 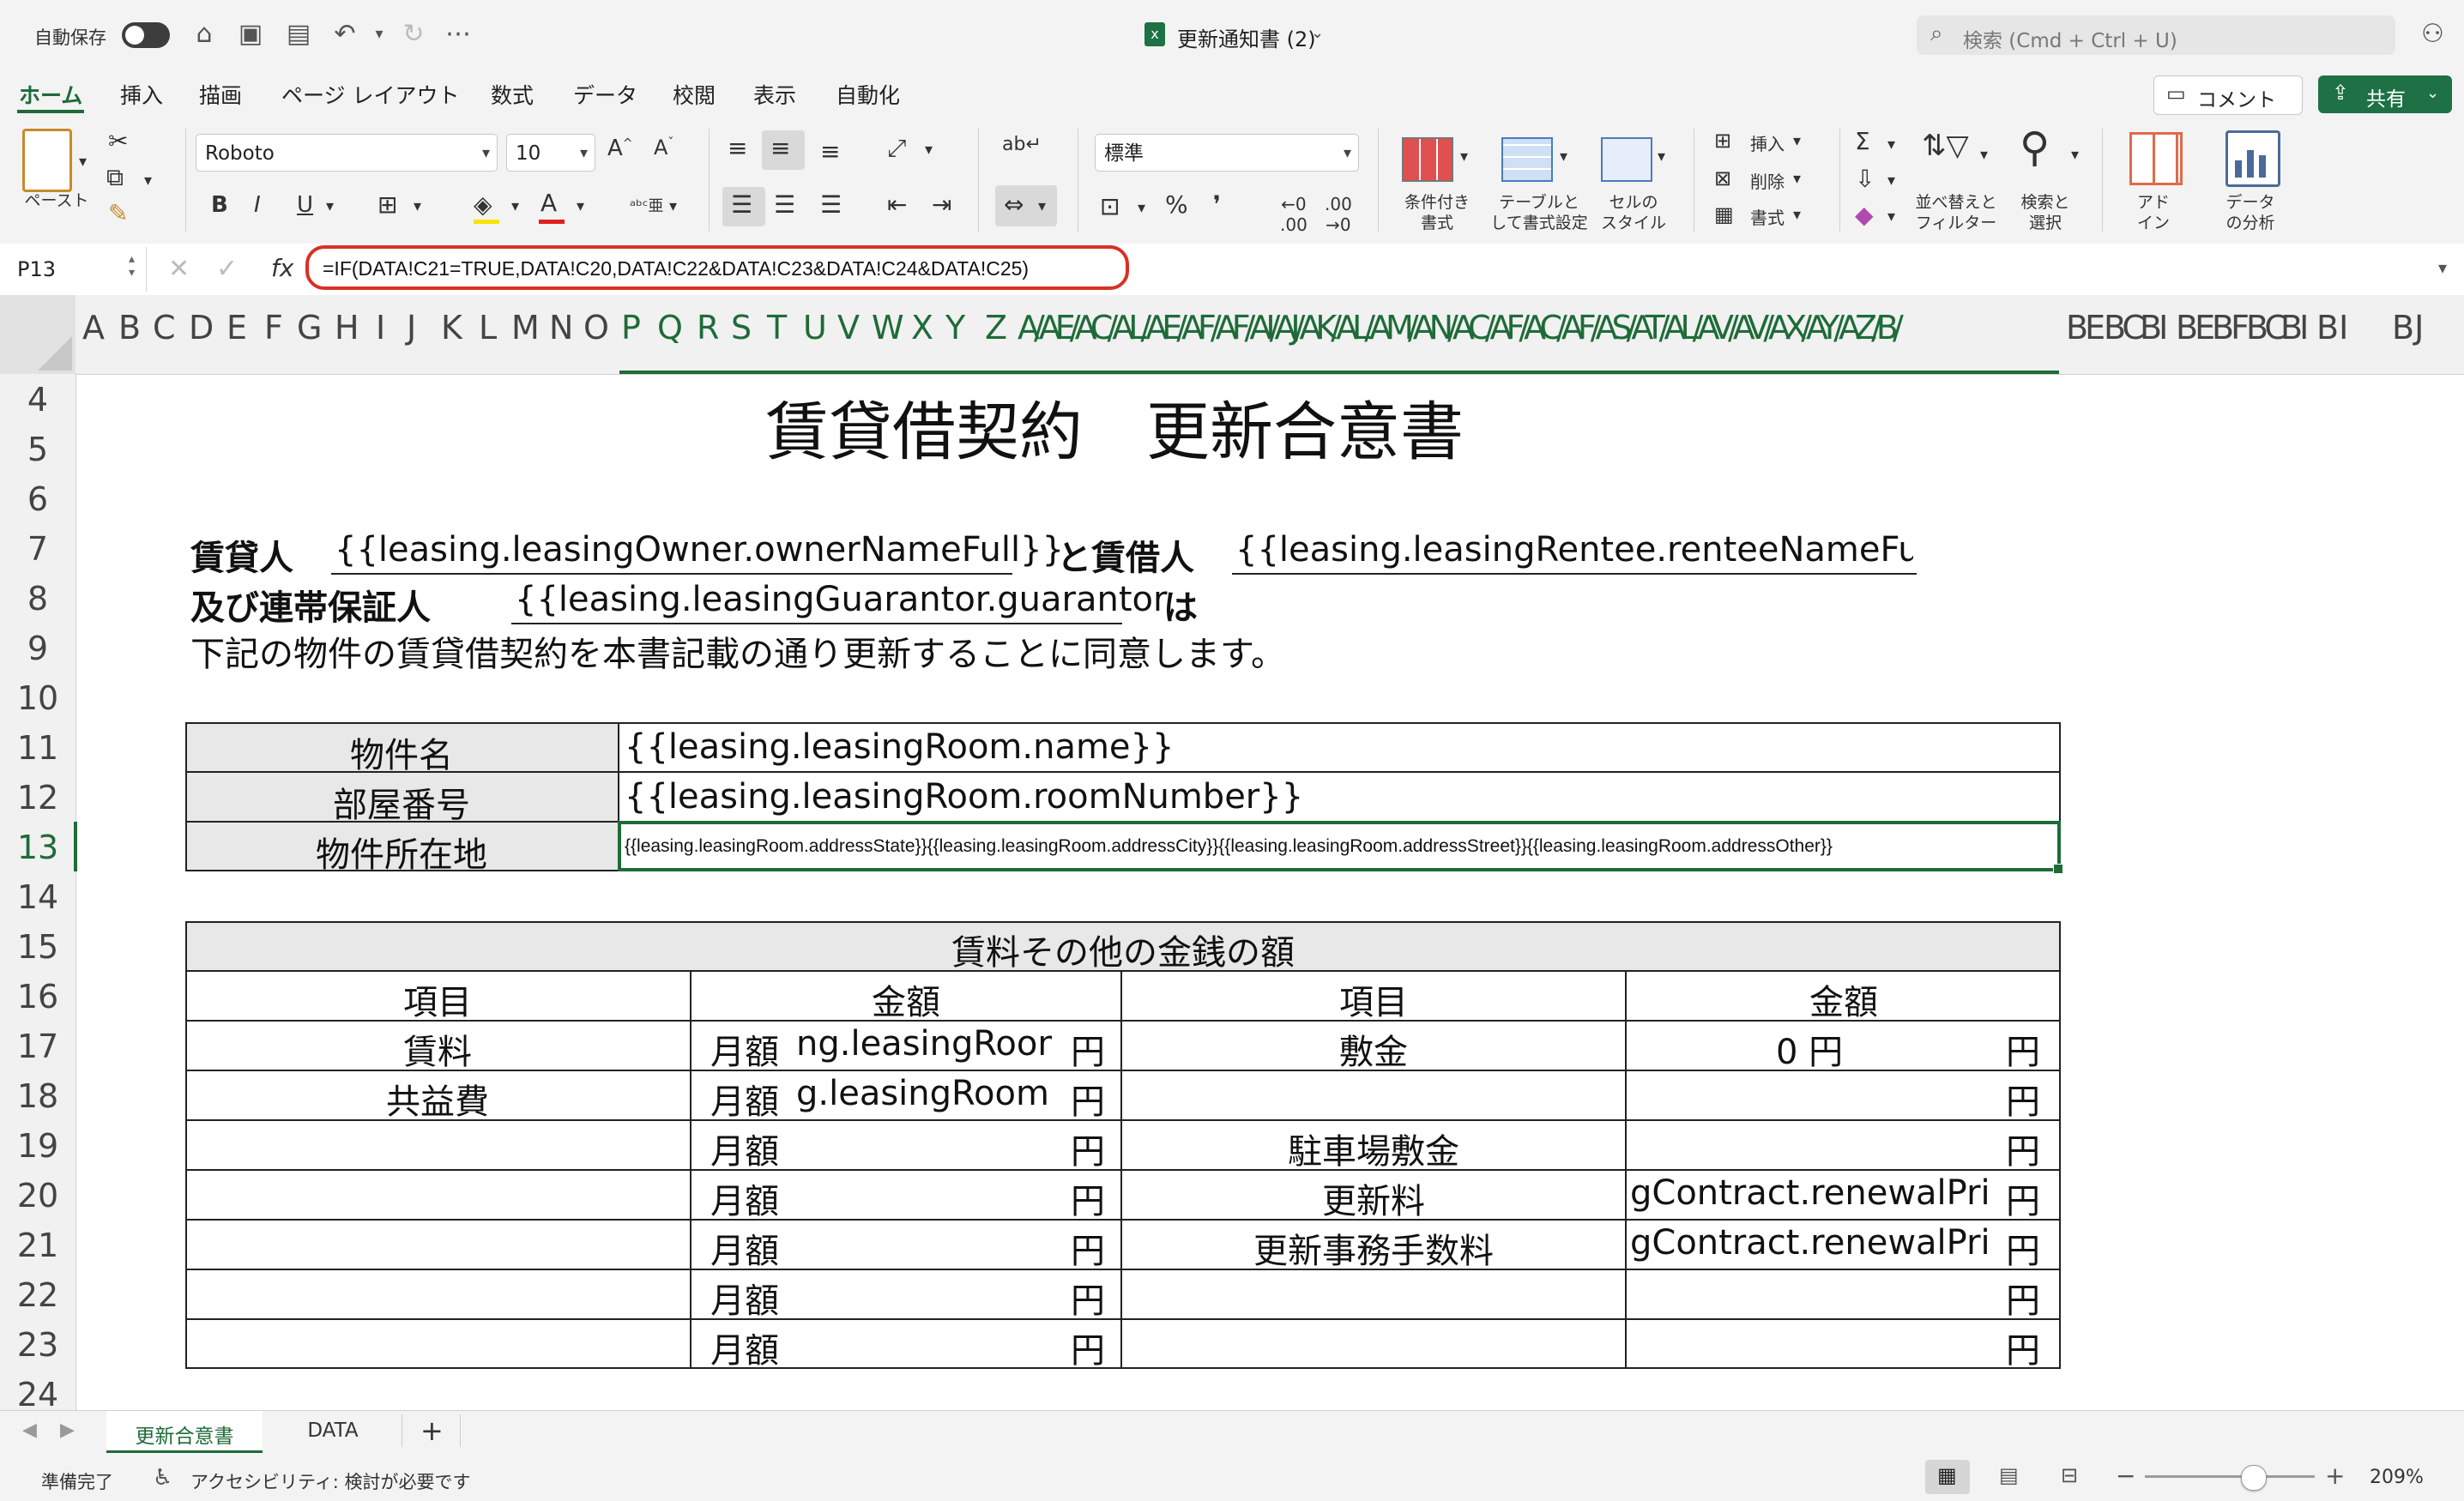 I want to click on row-header: 24, so click(x=37, y=1395).